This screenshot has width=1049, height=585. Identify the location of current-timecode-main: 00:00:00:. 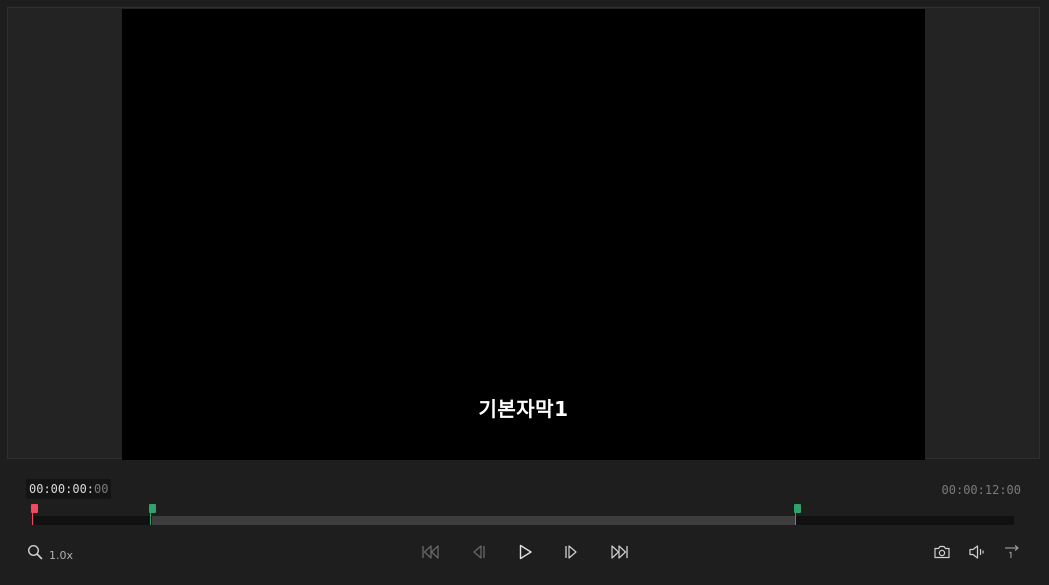
(62, 489).